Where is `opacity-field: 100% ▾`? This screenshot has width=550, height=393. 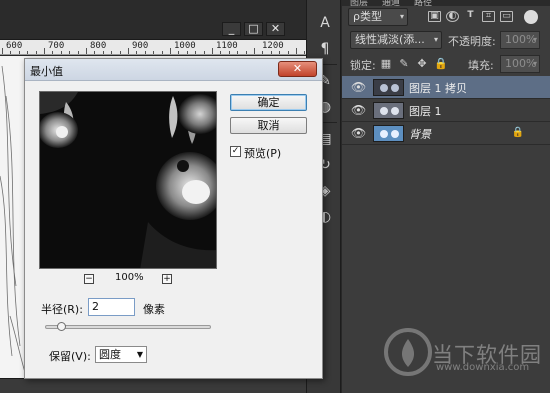
opacity-field: 100% ▾ is located at coordinates (520, 40).